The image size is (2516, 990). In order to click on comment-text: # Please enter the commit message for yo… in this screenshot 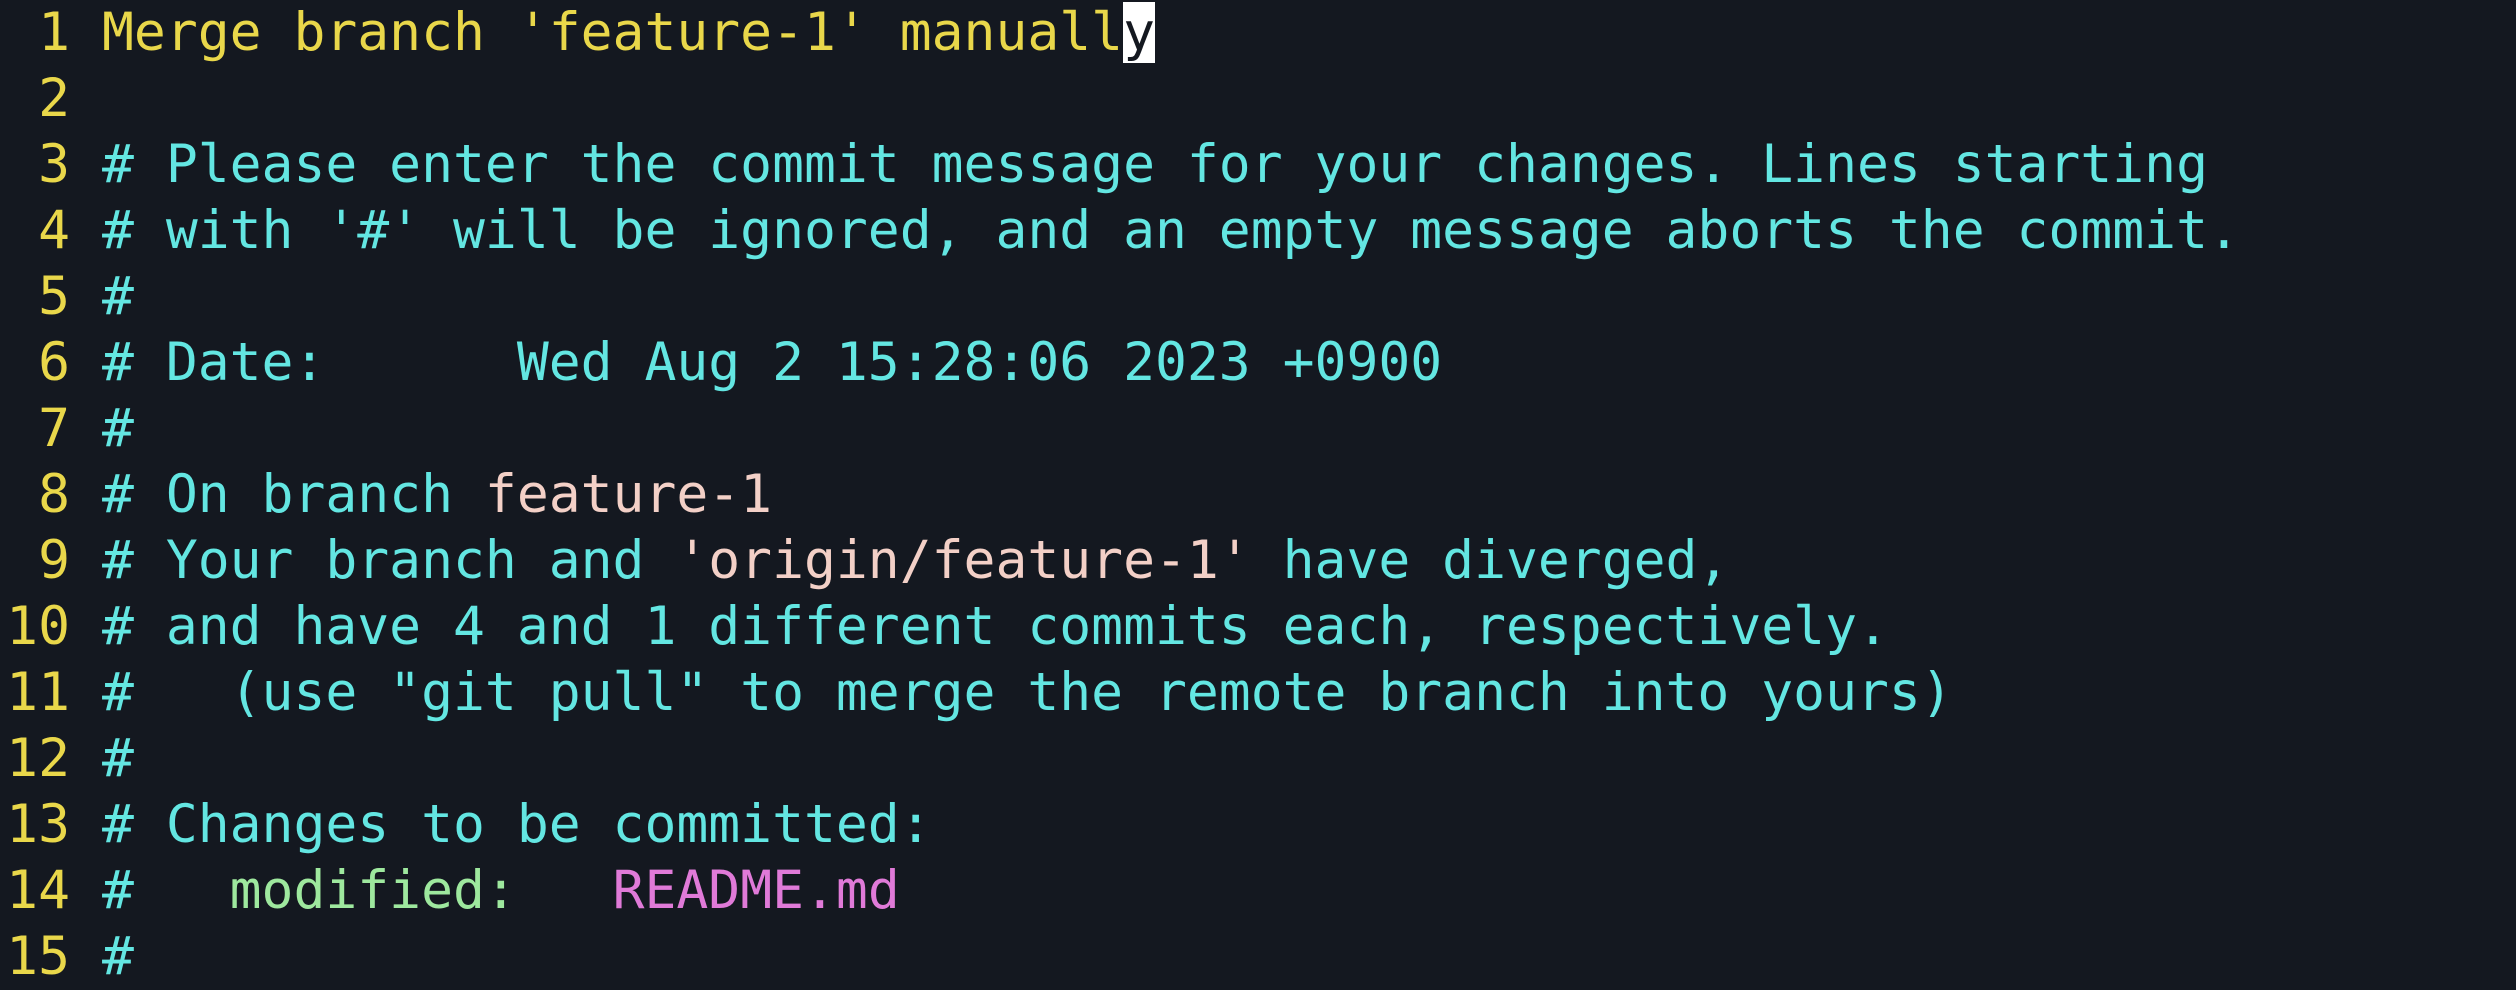, I will do `click(1155, 164)`.